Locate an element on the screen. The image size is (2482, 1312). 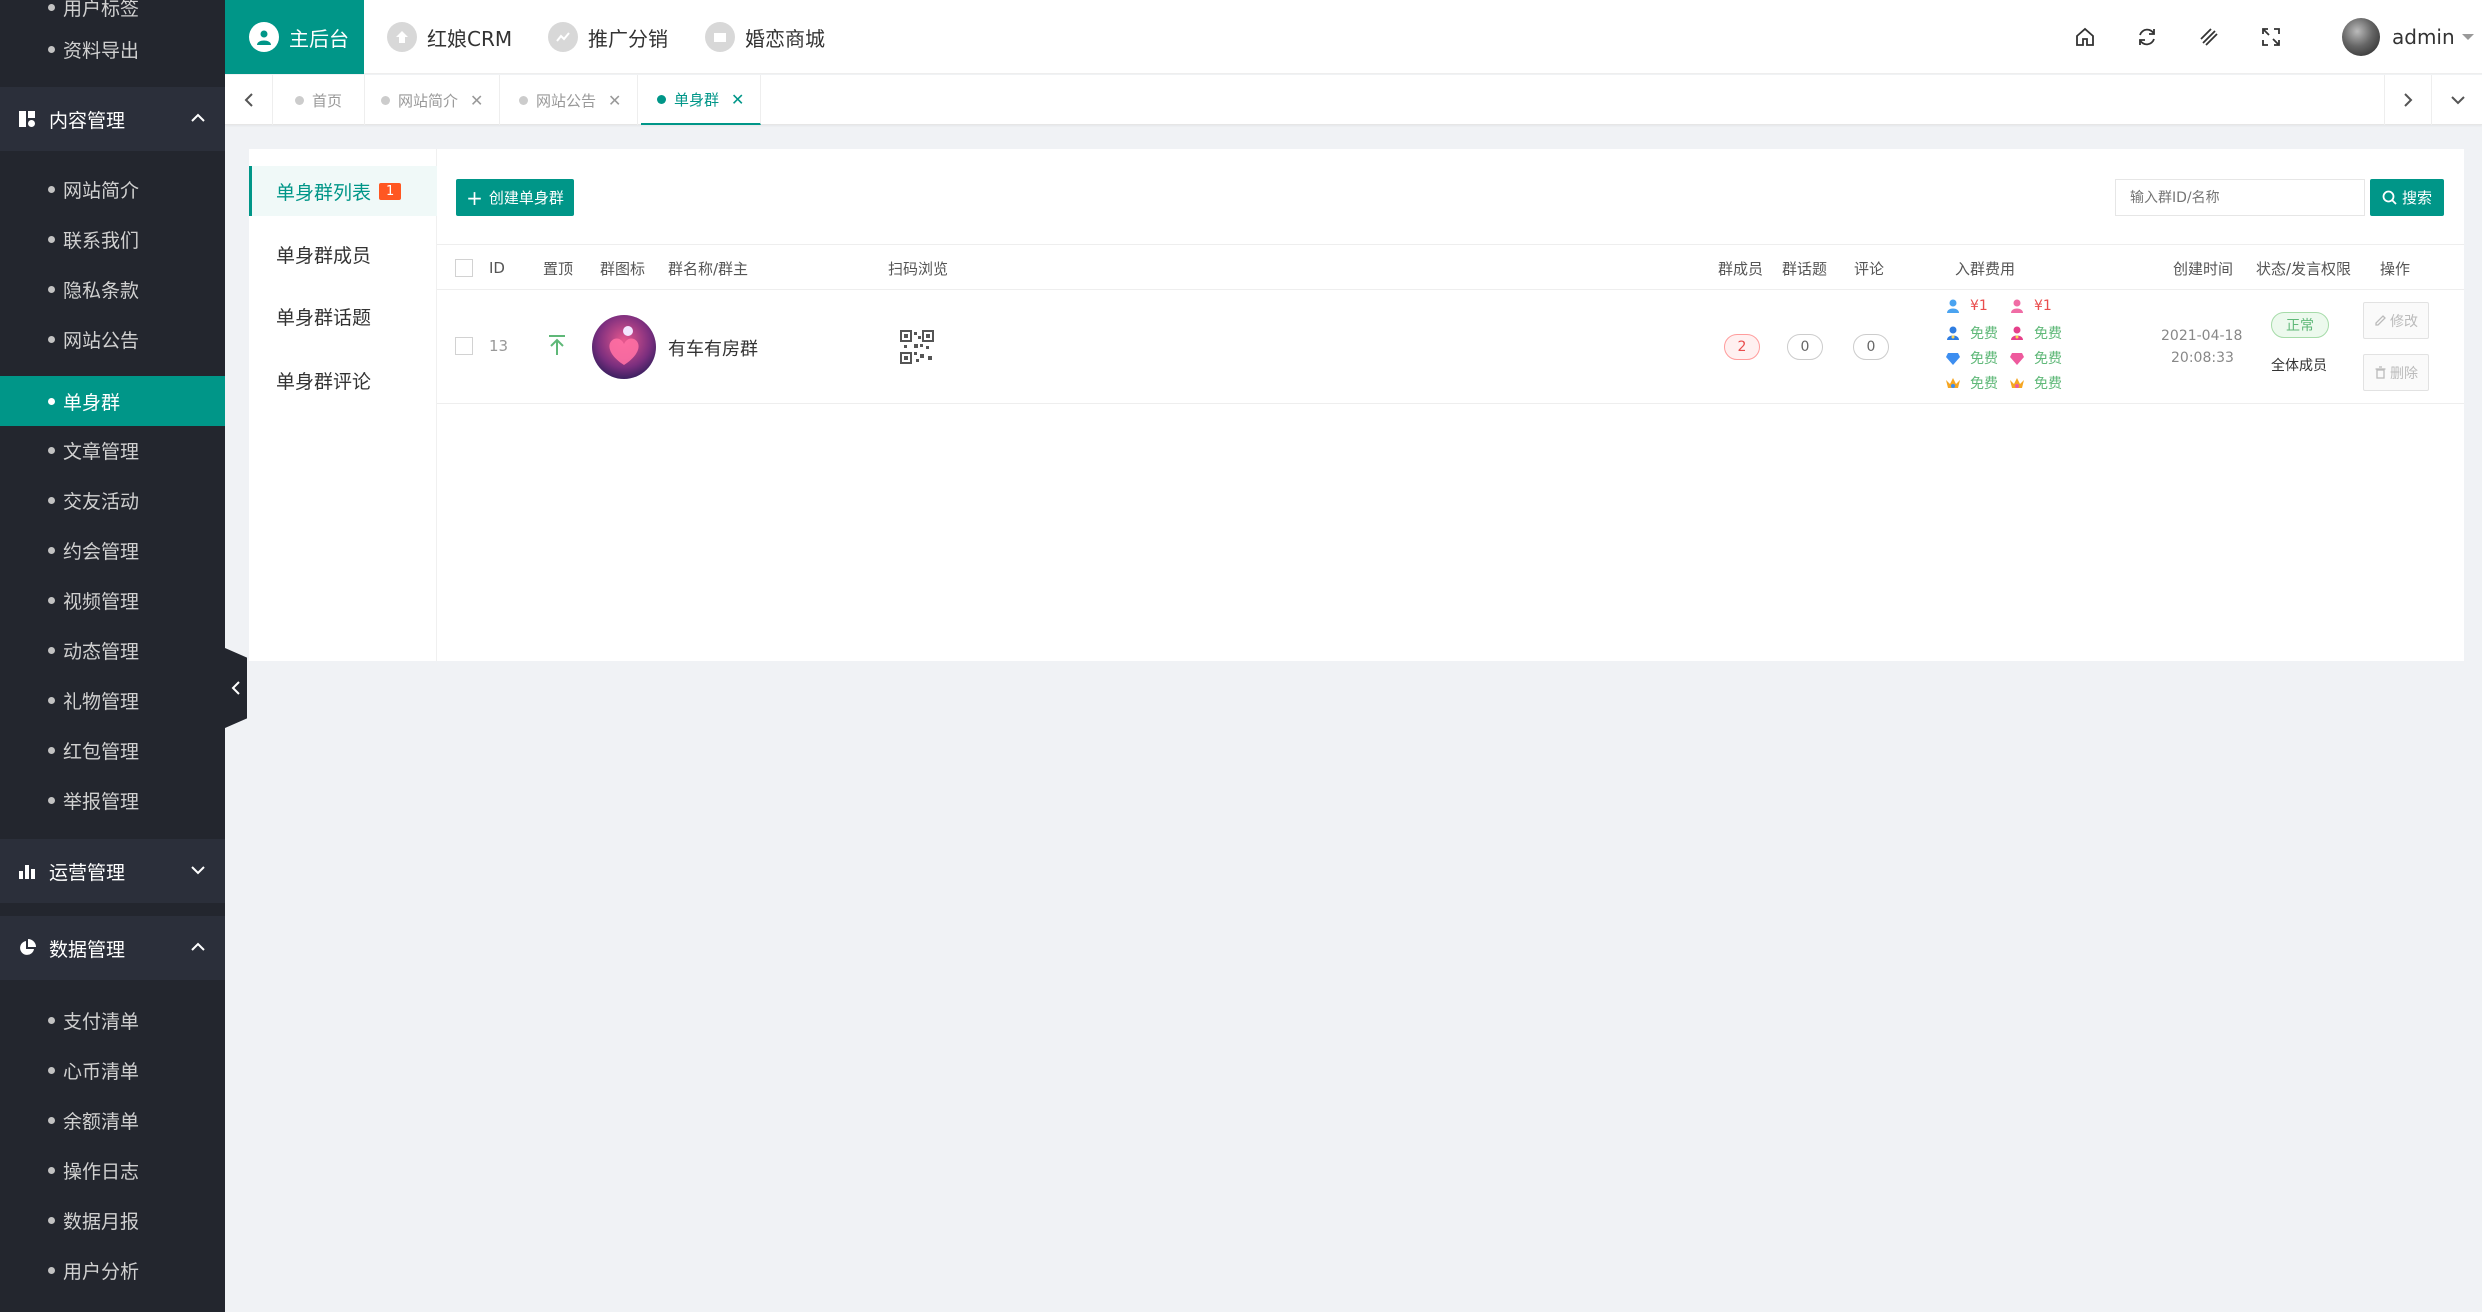
sidebar-item-gifts: 礼物管理 is located at coordinates (112, 700).